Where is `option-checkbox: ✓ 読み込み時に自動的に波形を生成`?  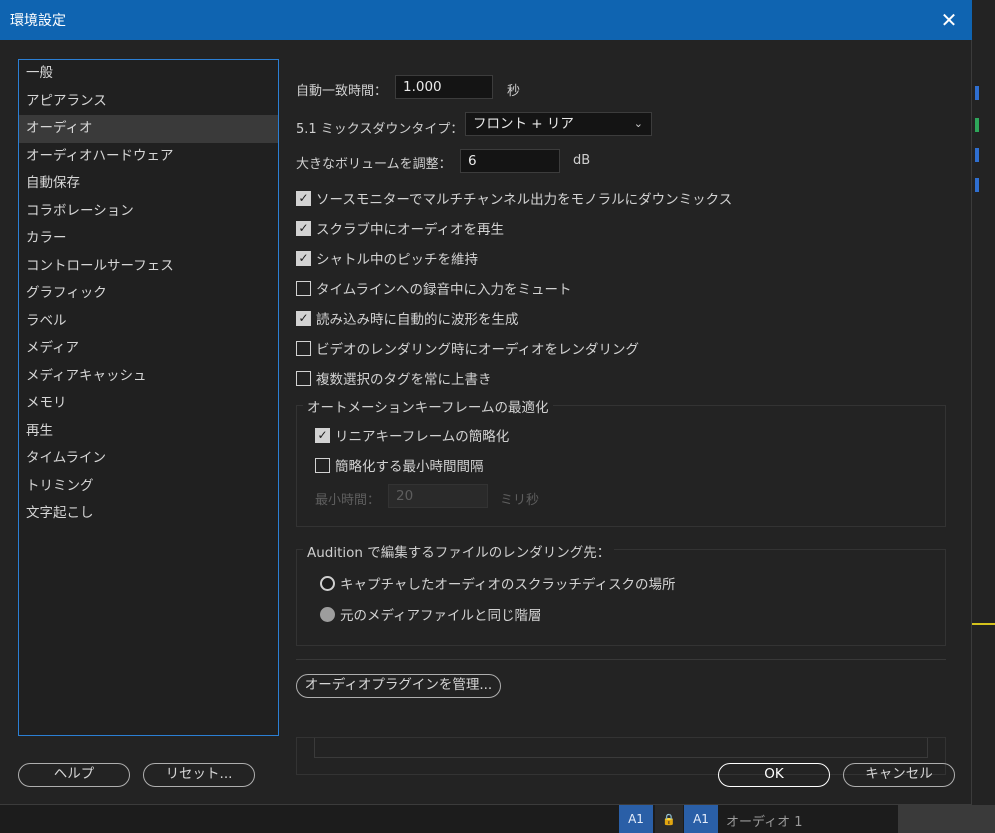 option-checkbox: ✓ 読み込み時に自動的に波形を生成 is located at coordinates (407, 318).